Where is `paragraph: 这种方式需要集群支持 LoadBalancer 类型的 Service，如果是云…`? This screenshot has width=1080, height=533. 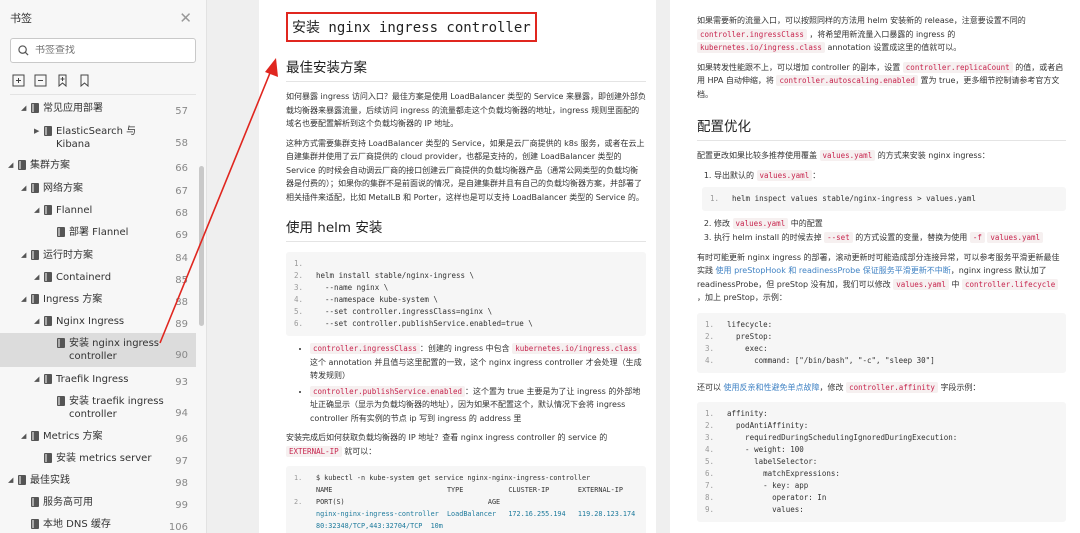 paragraph: 这种方式需要集群支持 LoadBalancer 类型的 Service，如果是云… is located at coordinates (465, 170).